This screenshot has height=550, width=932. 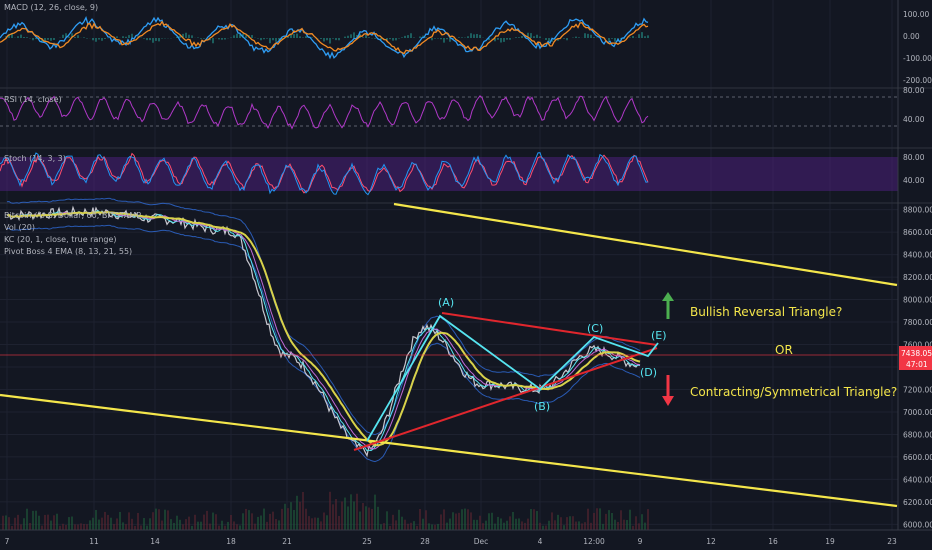 What do you see at coordinates (68, 251) in the screenshot?
I see `ema-label: Pivot Boss 4 EMA (8, 13, 21, 55)` at bounding box center [68, 251].